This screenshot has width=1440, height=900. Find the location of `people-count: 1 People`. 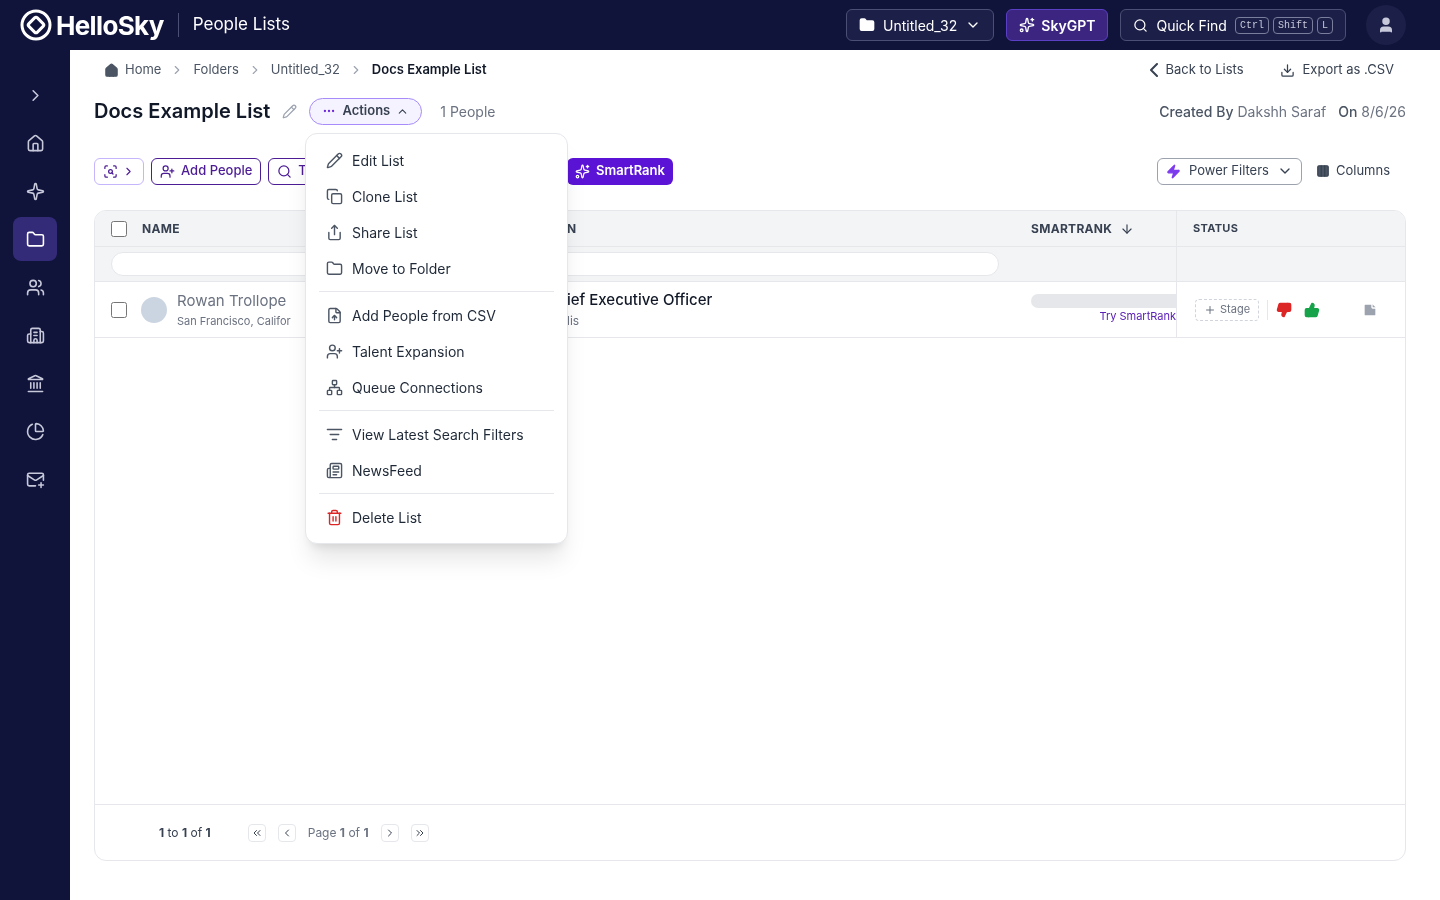

people-count: 1 People is located at coordinates (468, 111).